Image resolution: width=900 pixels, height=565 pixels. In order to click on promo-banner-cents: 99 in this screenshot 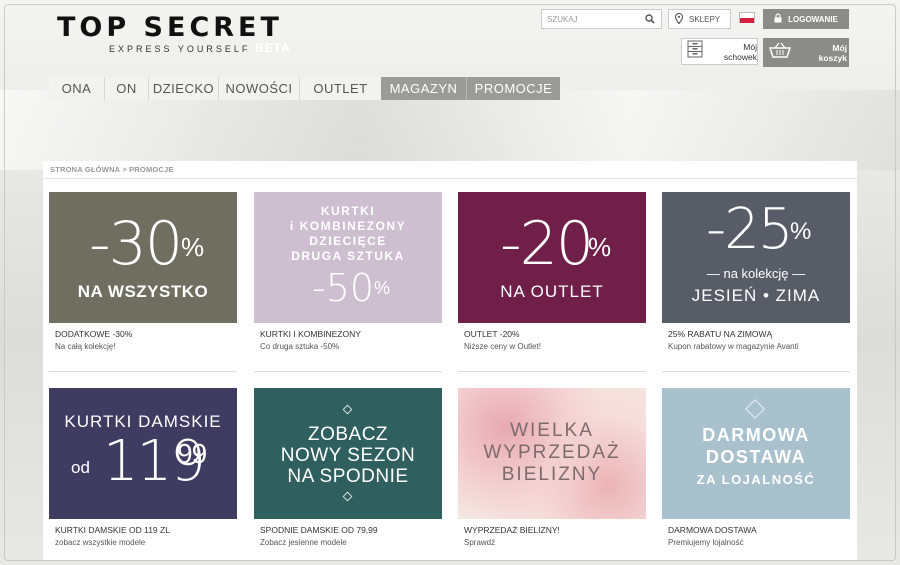, I will do `click(192, 453)`.